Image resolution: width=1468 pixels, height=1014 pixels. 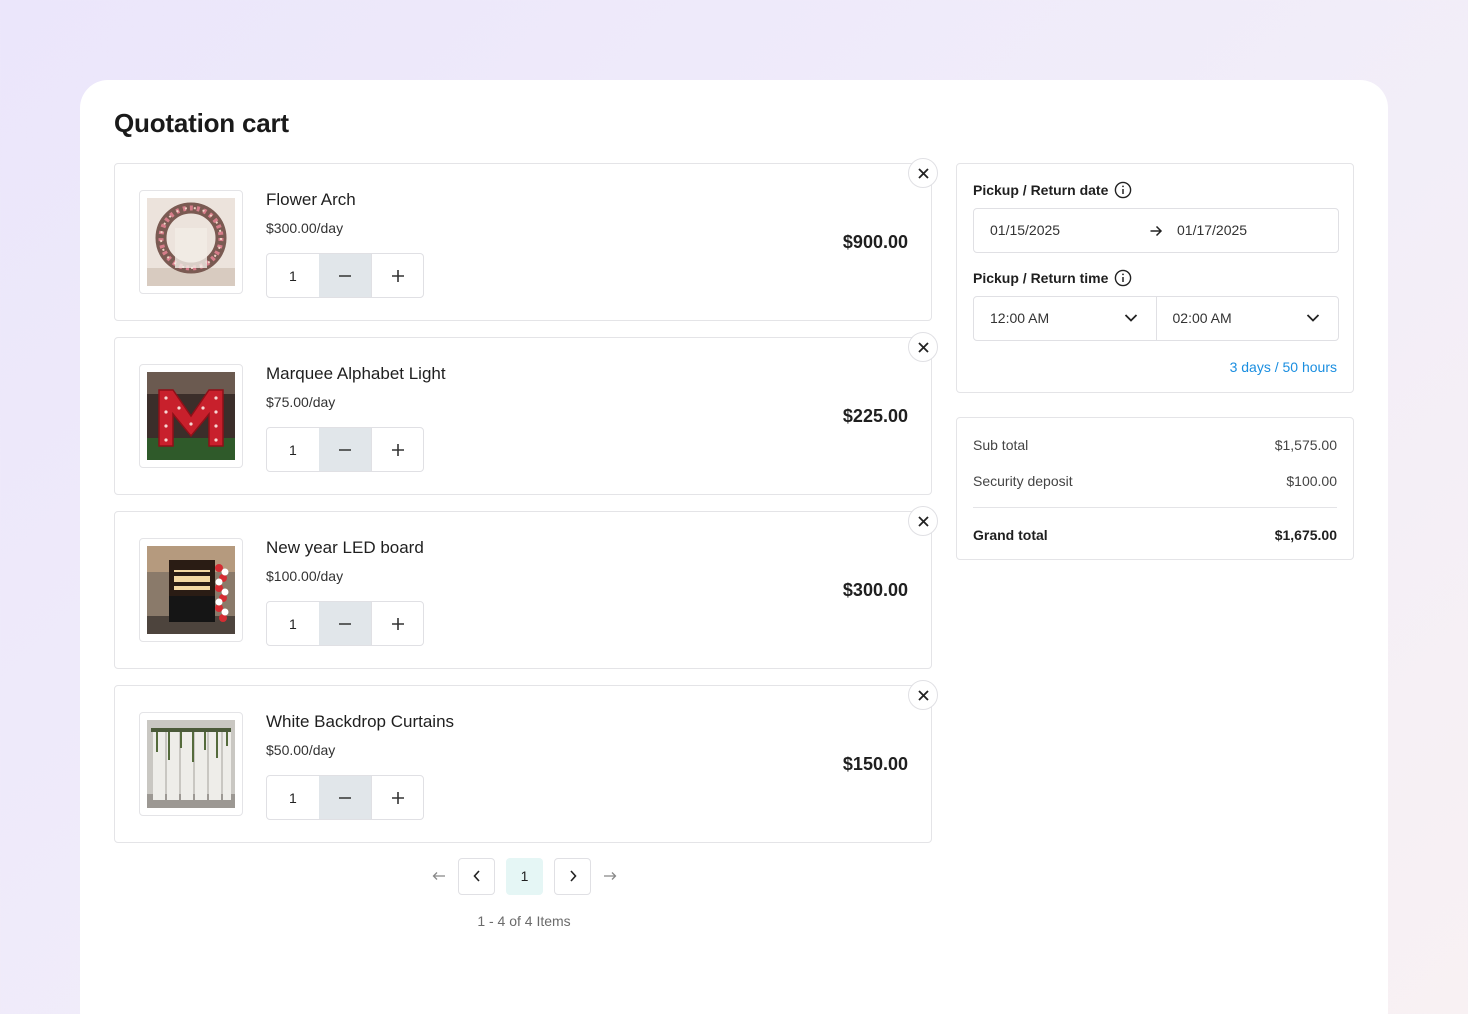 I want to click on item-rate: $50.00/day, so click(x=301, y=750).